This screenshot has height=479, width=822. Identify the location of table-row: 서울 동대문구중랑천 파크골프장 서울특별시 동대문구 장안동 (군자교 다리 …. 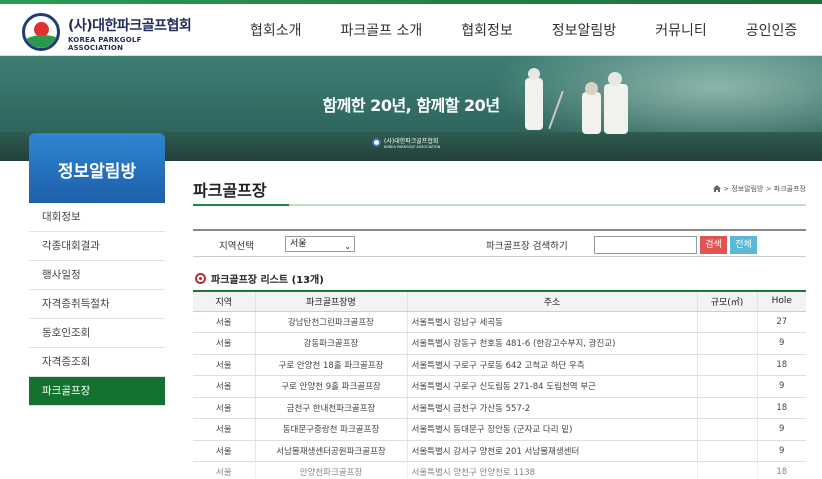
(499, 429).